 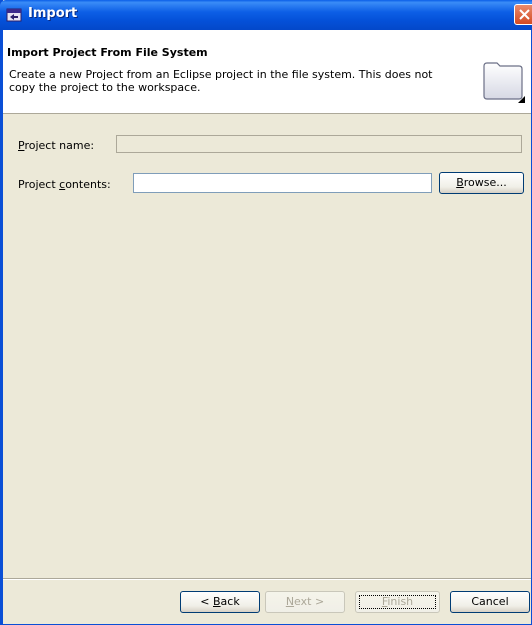 What do you see at coordinates (64, 184) in the screenshot?
I see `project-contents-label: Project contents:` at bounding box center [64, 184].